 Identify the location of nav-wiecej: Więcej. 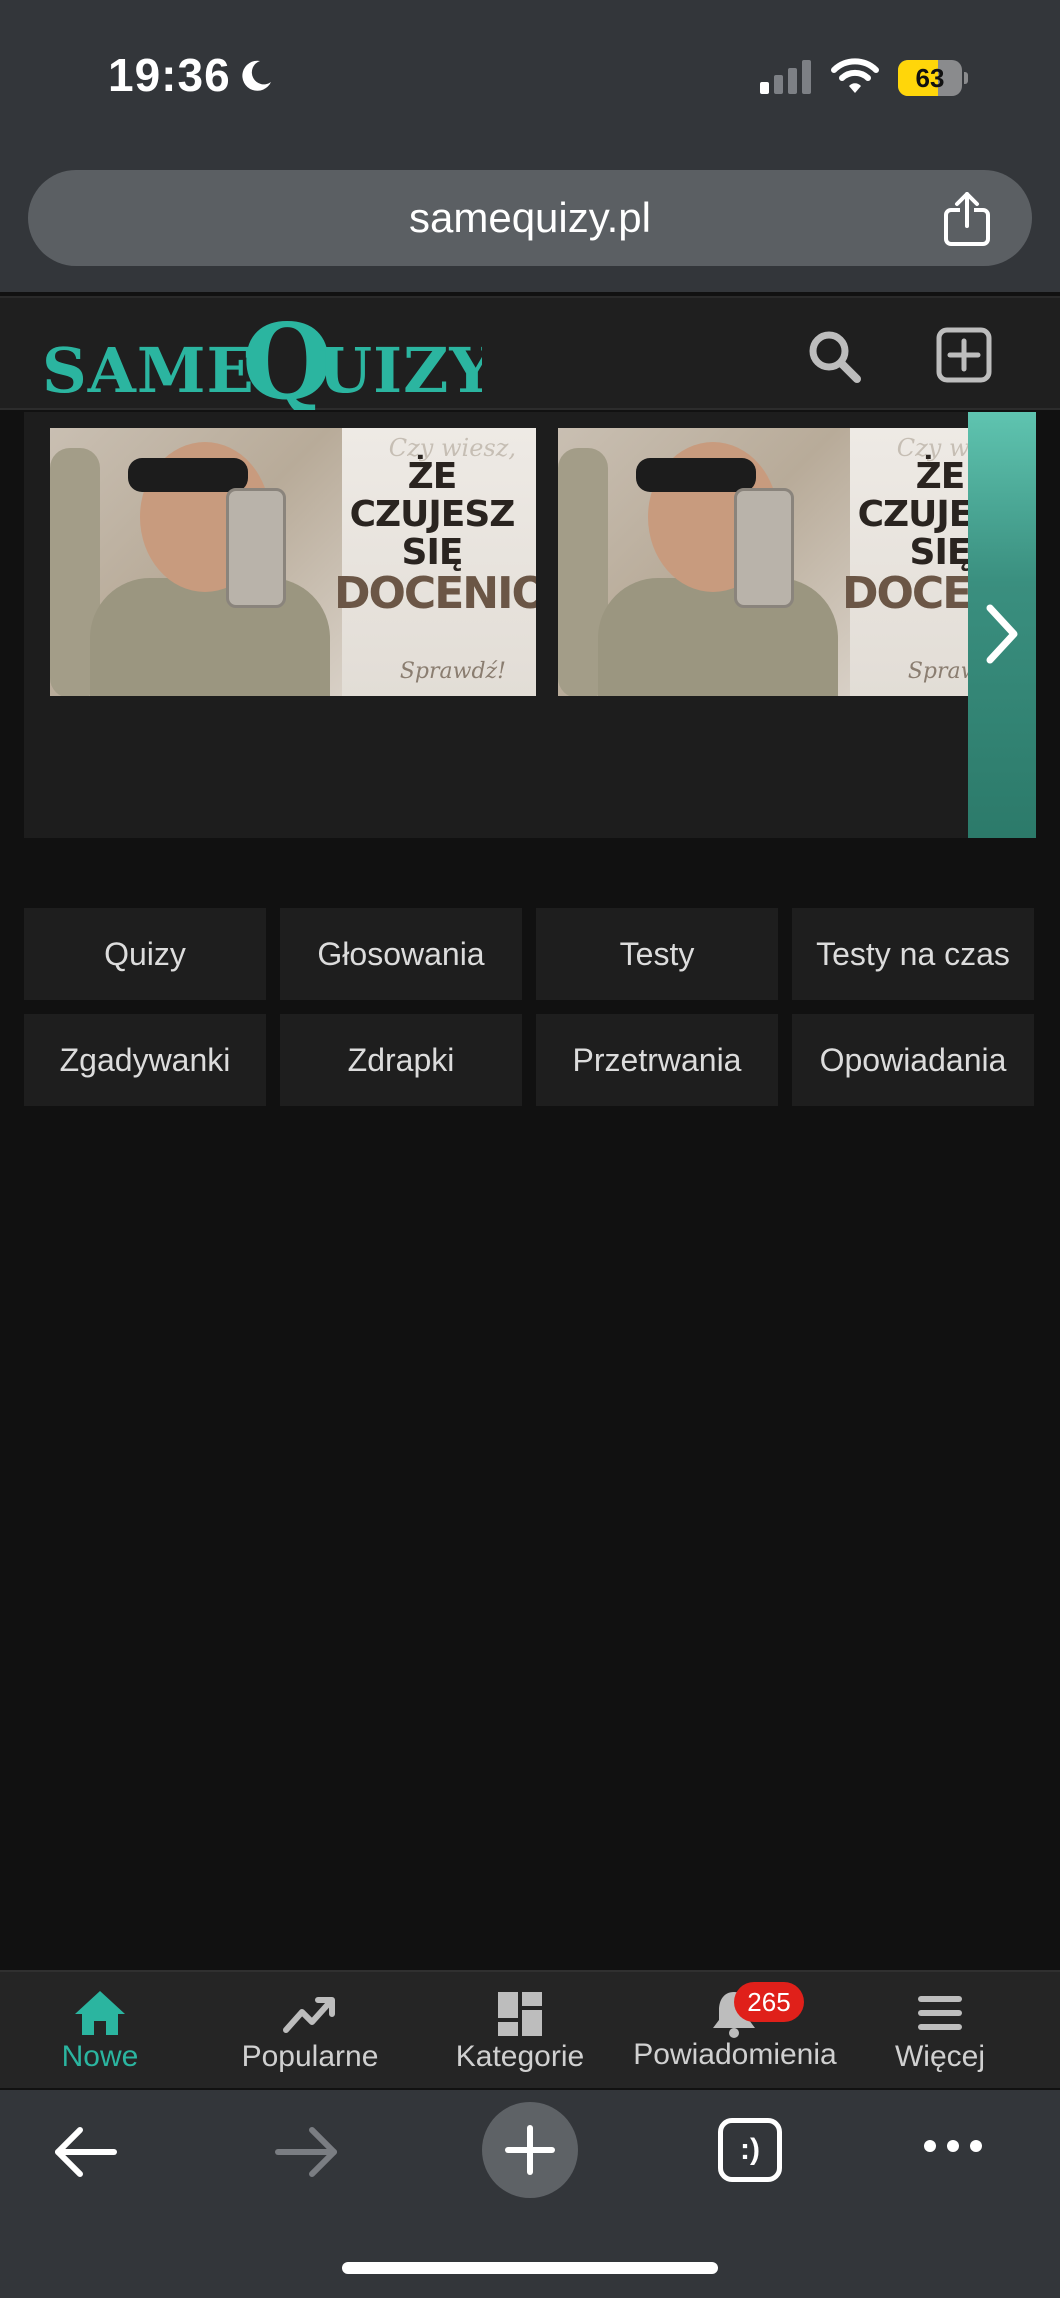
(940, 2031).